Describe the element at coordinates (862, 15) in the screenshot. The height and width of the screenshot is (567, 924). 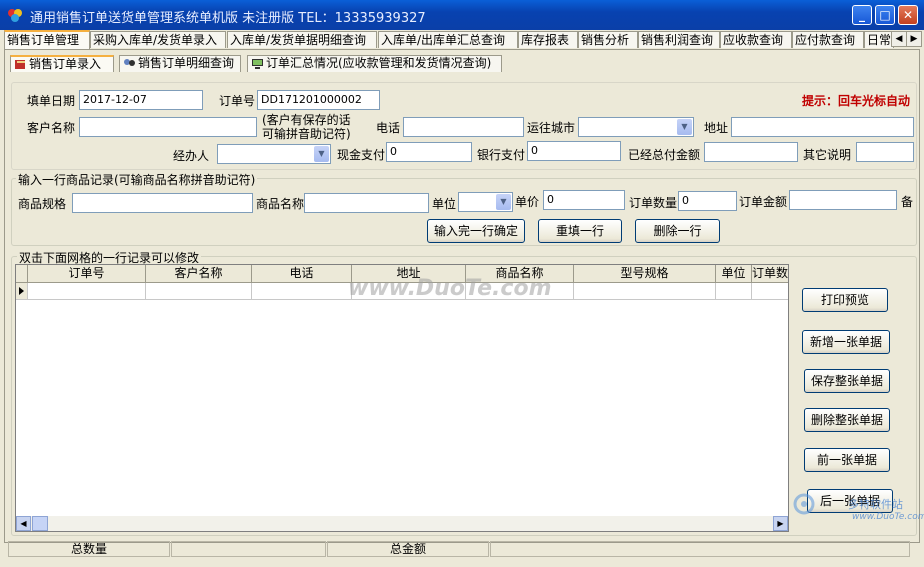
I see `minimize-button: _` at that location.